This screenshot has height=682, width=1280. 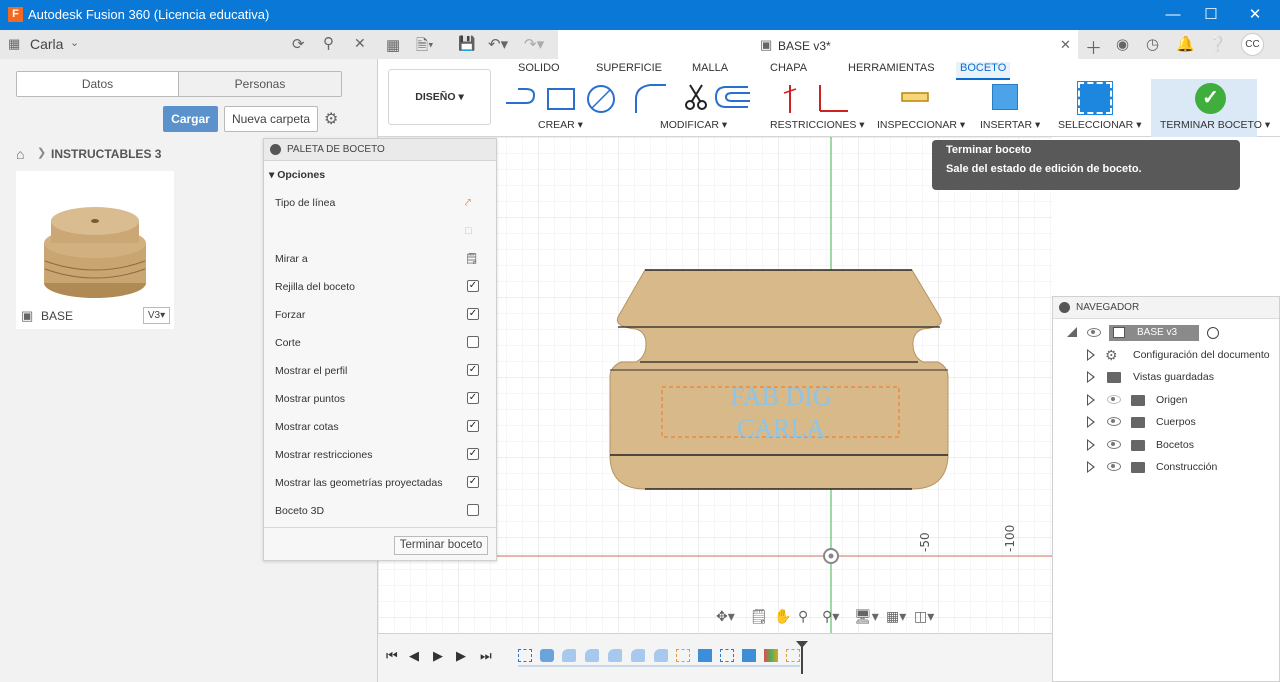 I want to click on finish-sketch-check-icon: ✓, so click(x=1210, y=98).